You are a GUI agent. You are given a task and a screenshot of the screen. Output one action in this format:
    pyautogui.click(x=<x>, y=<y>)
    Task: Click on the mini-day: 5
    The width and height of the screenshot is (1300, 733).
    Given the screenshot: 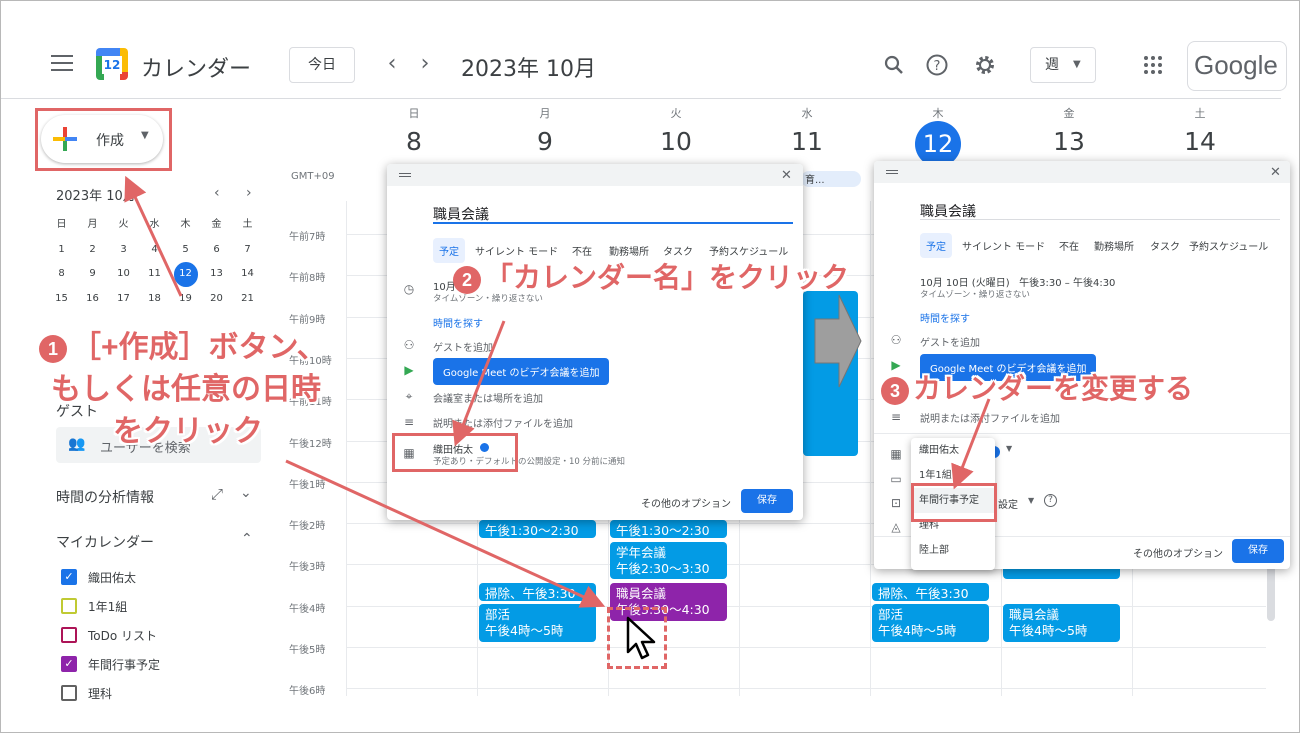 What is the action you would take?
    pyautogui.click(x=185, y=250)
    